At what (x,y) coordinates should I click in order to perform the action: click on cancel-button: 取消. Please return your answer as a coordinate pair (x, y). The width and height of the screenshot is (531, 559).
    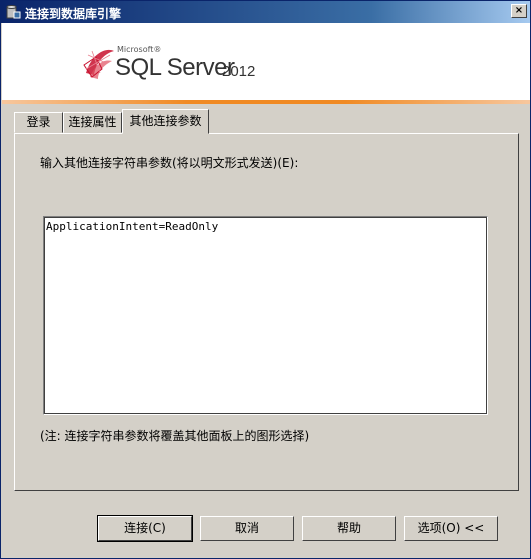
    Looking at the image, I should click on (247, 528).